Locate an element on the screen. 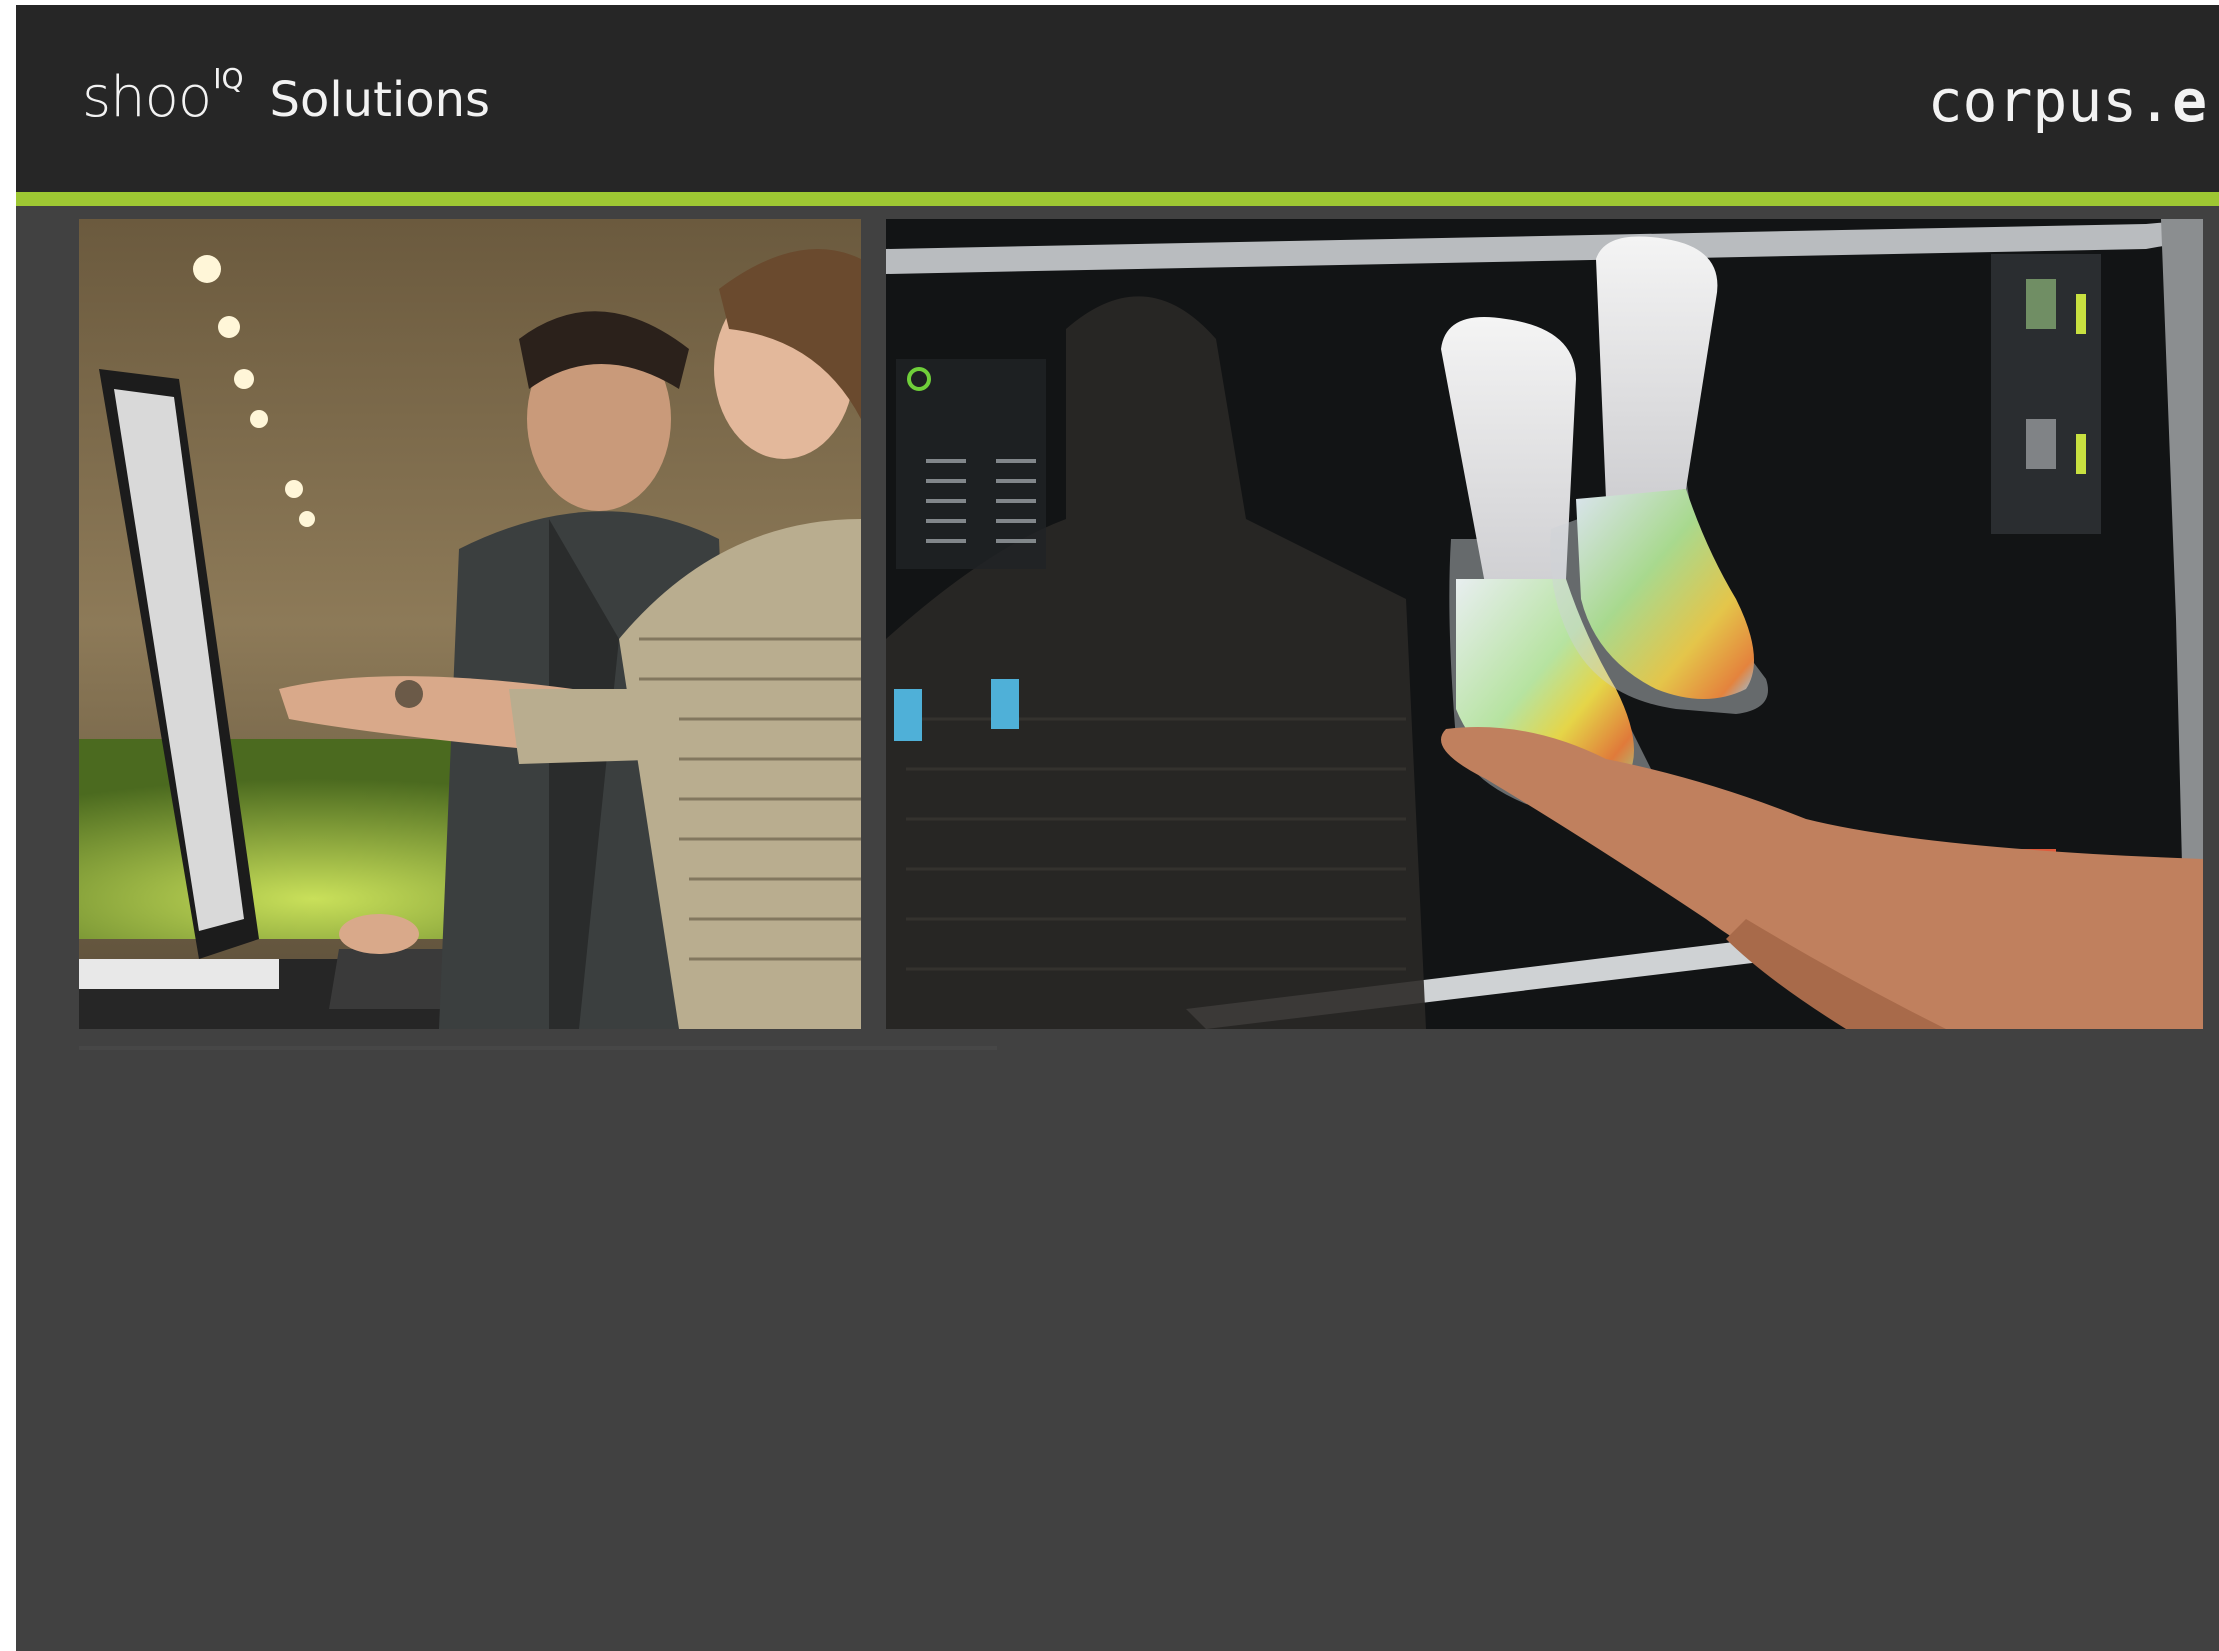 This screenshot has width=2219, height=1651. divider-strip is located at coordinates (538, 1048).